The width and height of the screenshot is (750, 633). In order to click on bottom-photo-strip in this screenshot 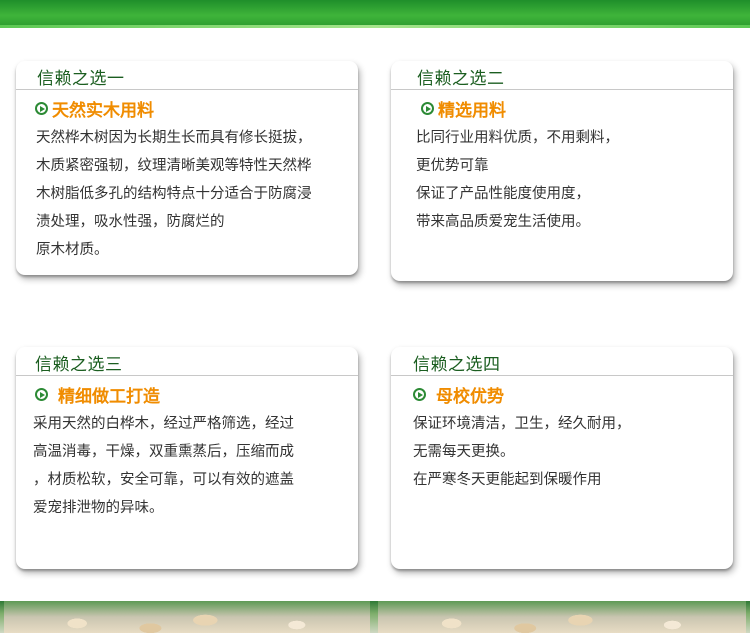, I will do `click(375, 617)`.